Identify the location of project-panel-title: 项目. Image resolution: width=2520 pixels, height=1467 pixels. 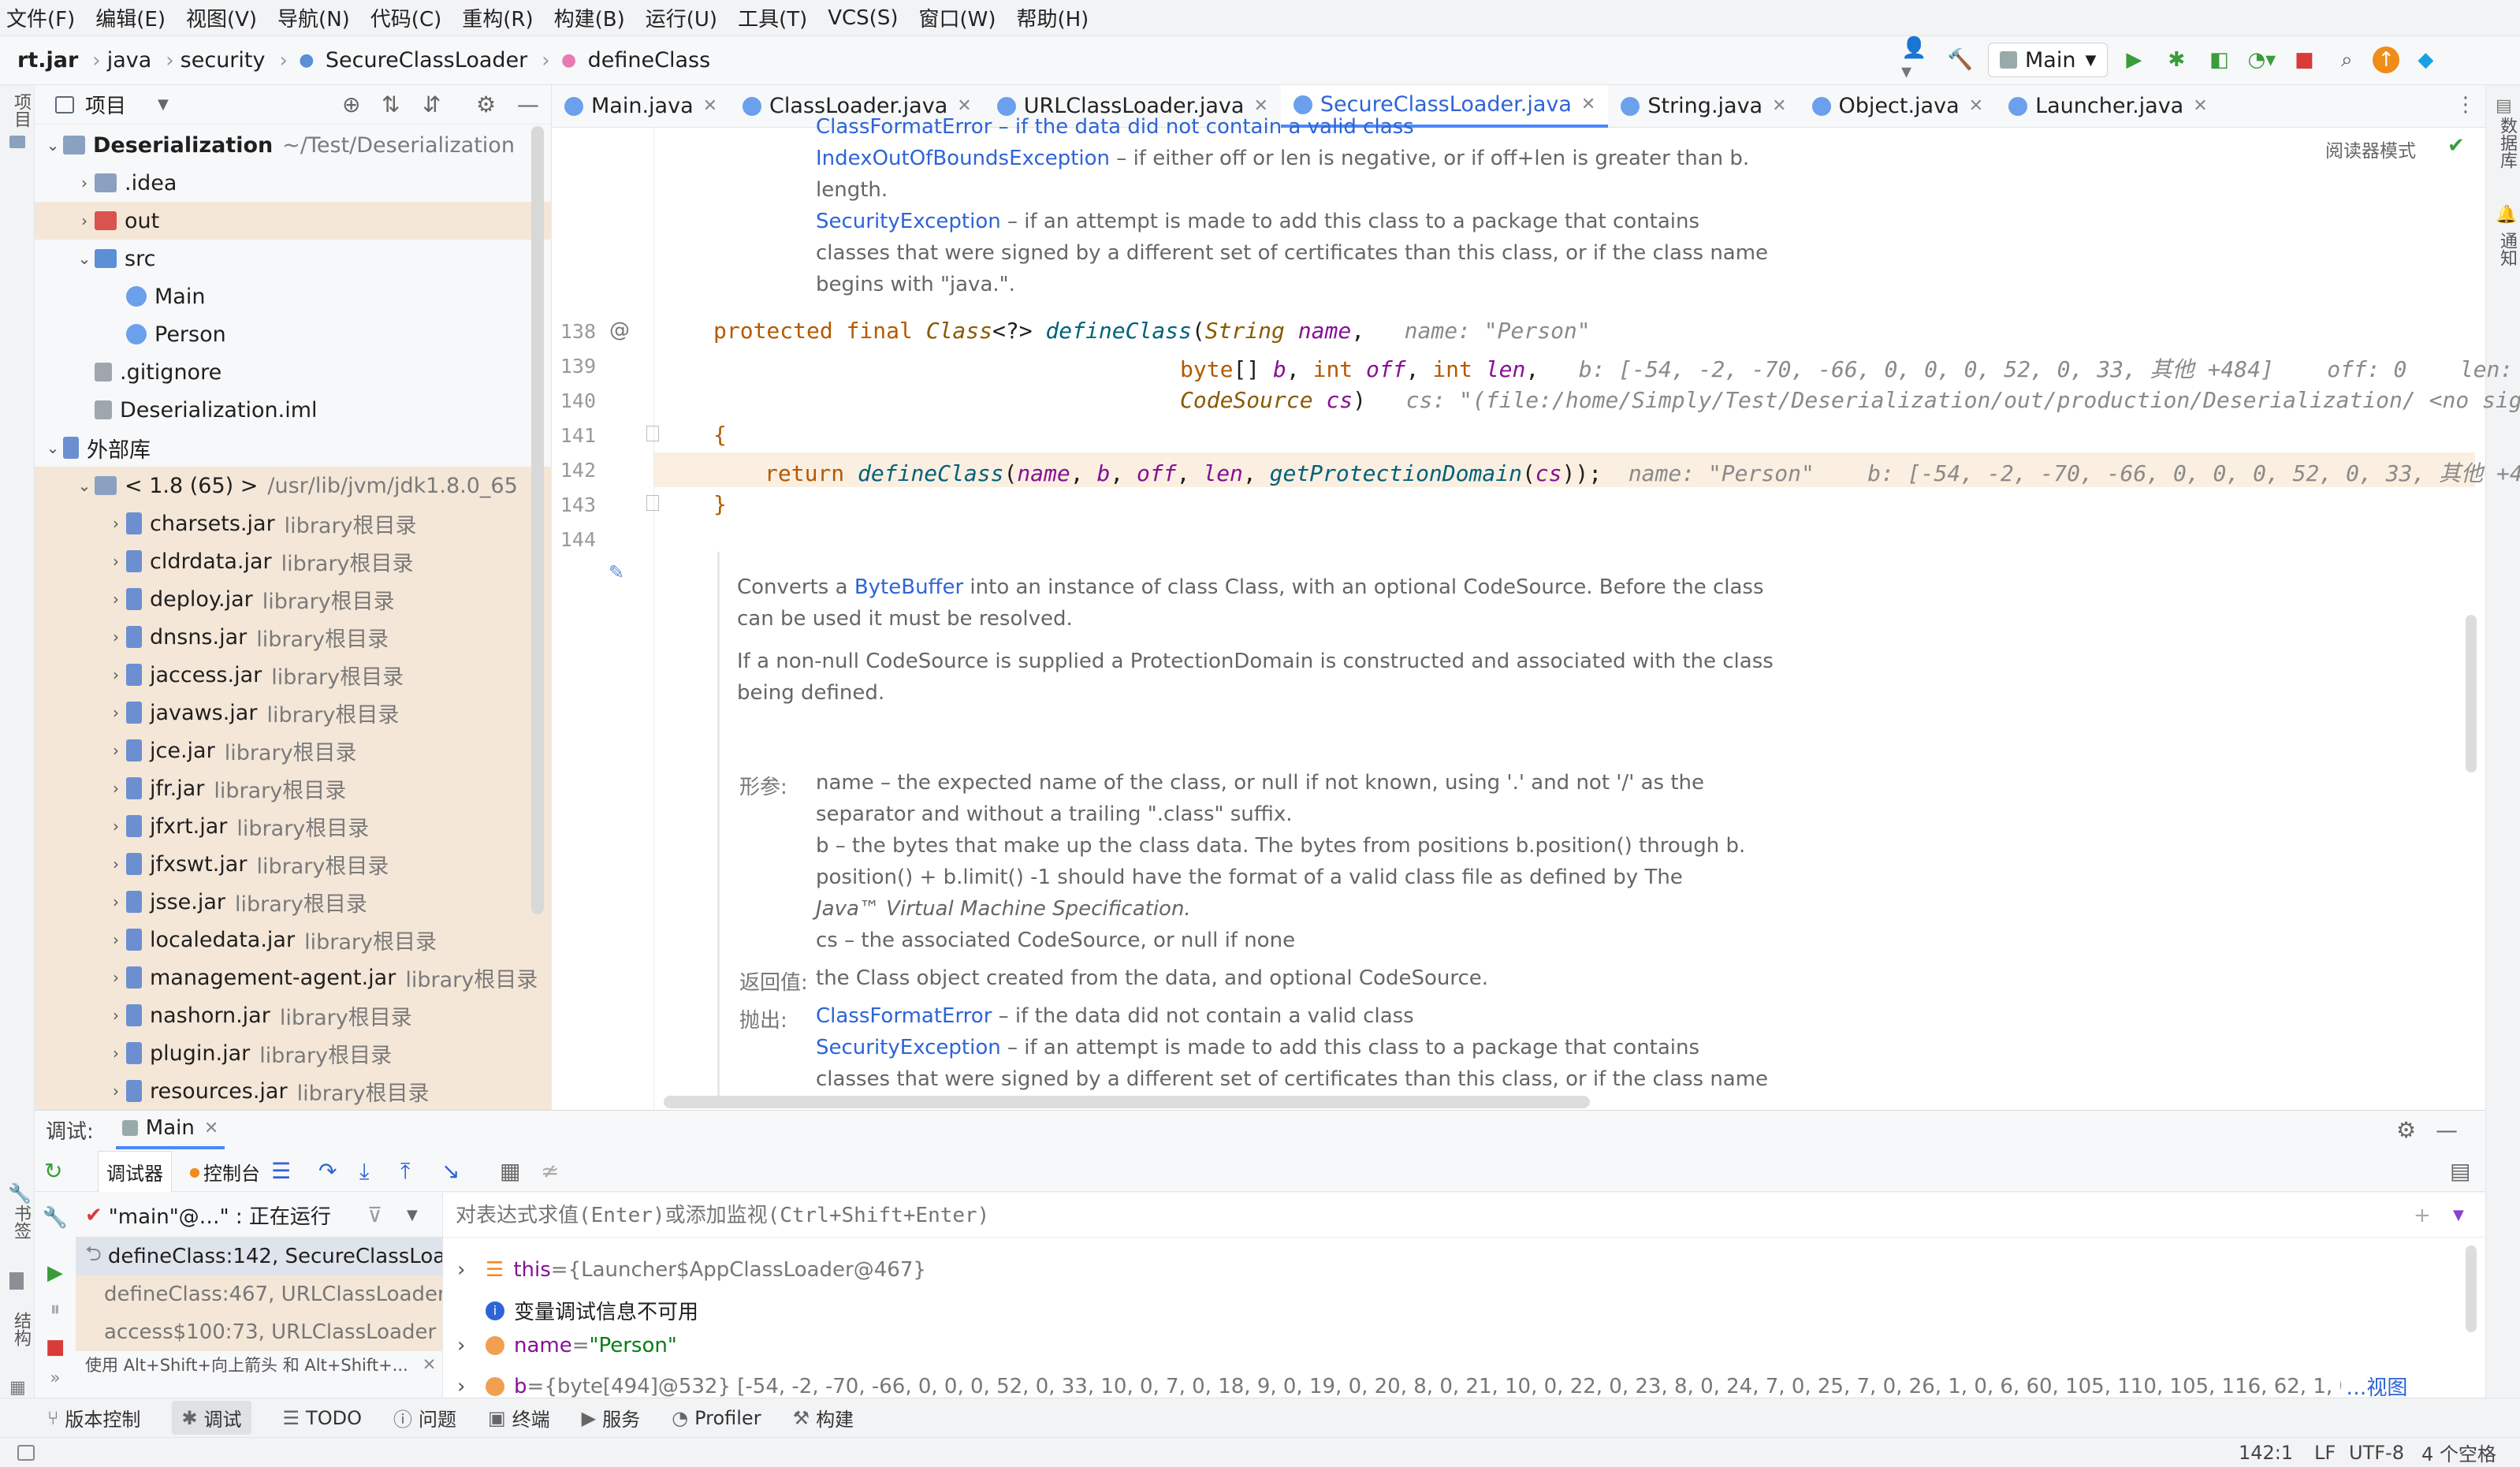
(105, 104).